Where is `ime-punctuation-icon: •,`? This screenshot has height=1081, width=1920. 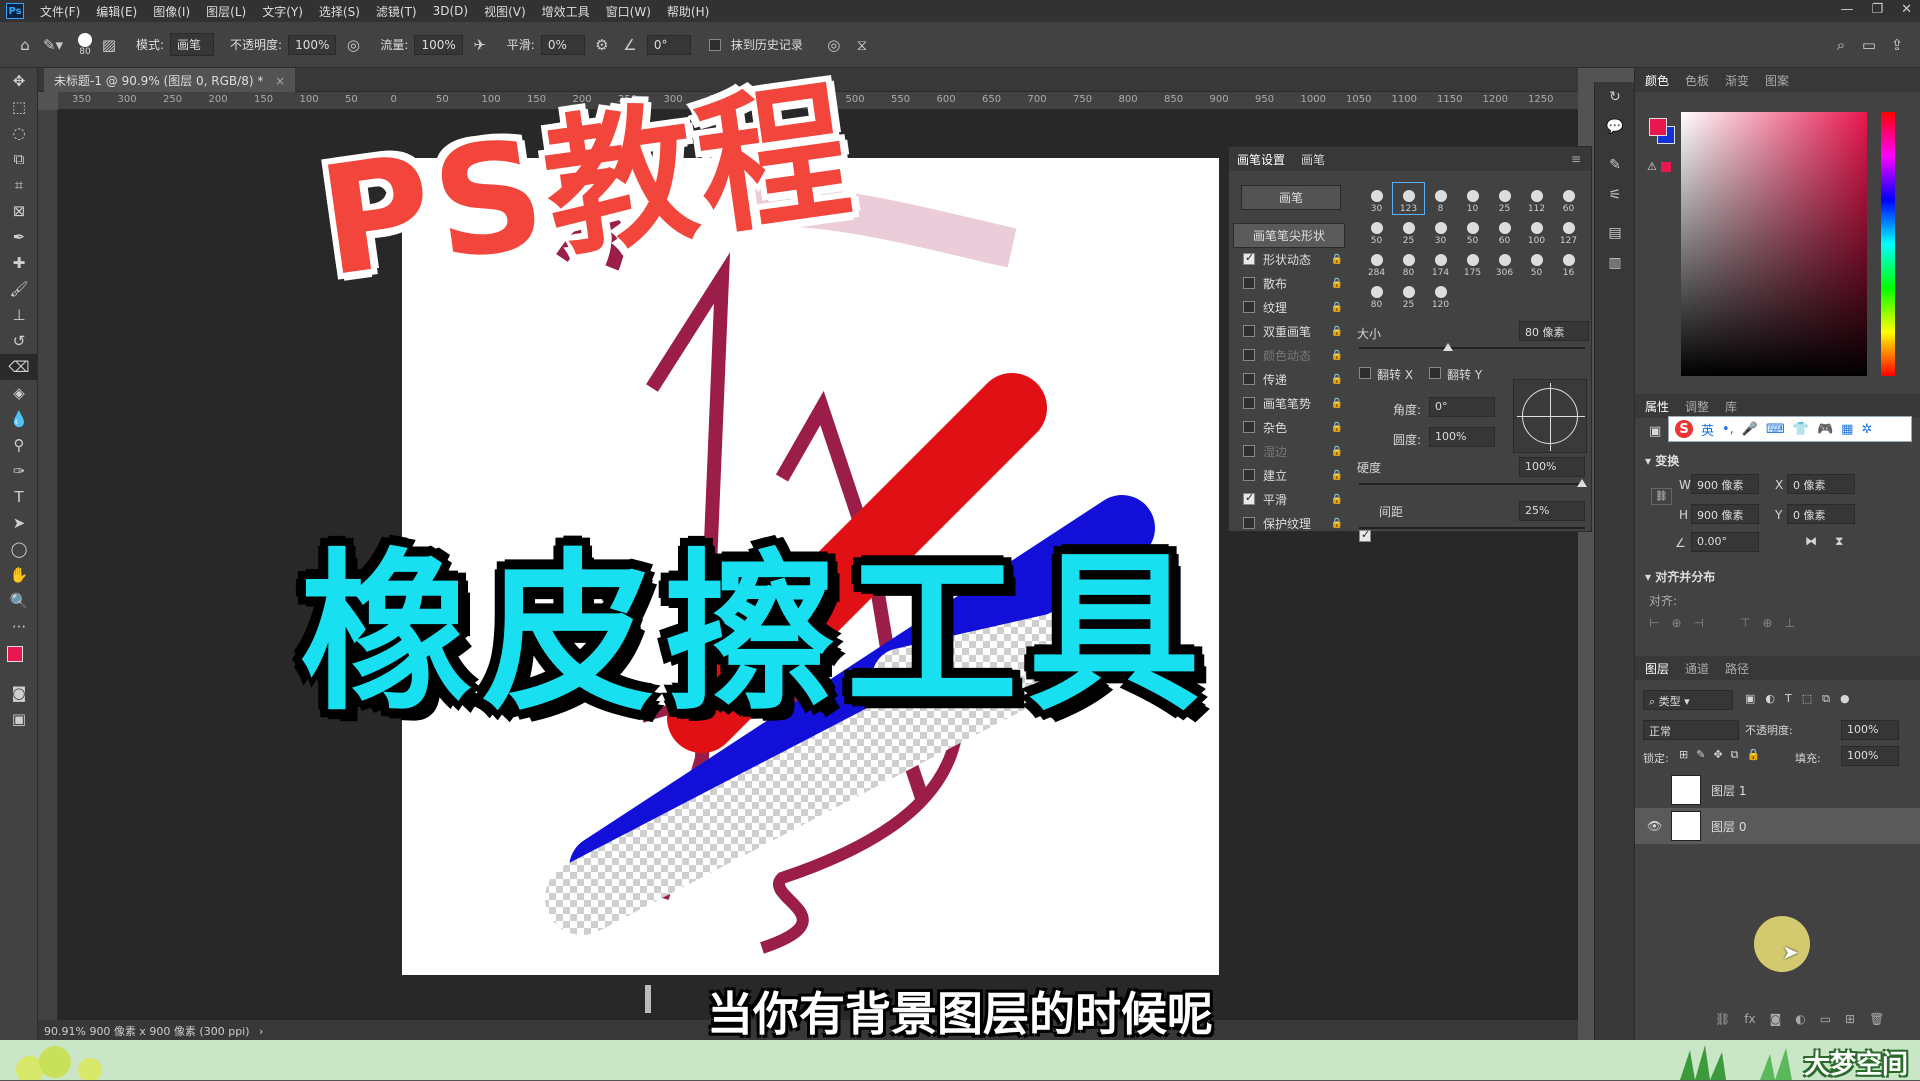 ime-punctuation-icon: •, is located at coordinates (1728, 429).